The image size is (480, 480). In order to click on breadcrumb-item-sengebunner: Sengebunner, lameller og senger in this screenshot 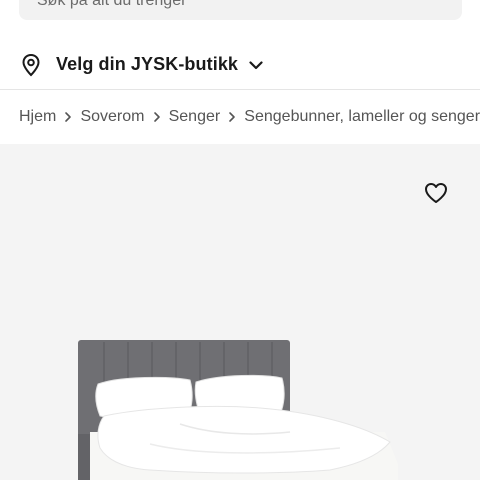, I will do `click(362, 117)`.